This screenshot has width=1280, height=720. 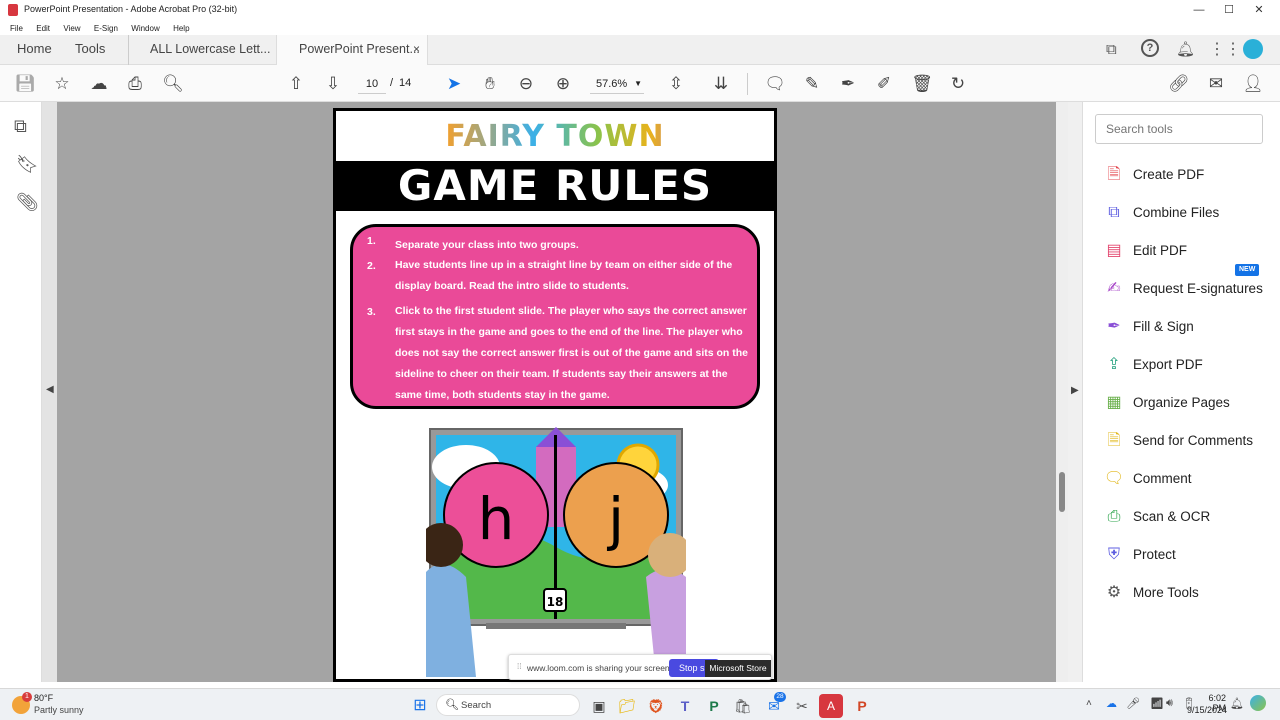 I want to click on show-hidden-icons-chevron-icon: ˄, so click(x=1089, y=703).